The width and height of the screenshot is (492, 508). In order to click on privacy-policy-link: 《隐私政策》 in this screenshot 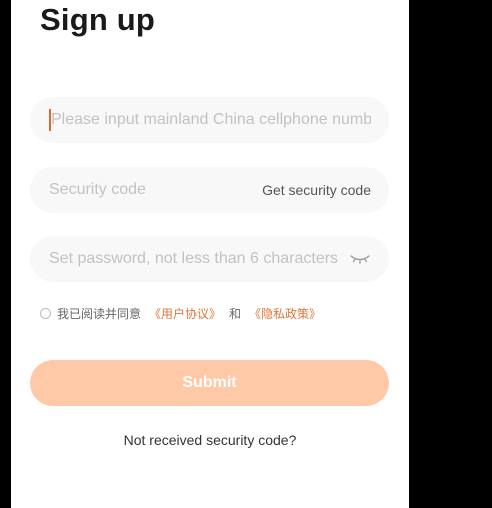, I will do `click(285, 313)`.